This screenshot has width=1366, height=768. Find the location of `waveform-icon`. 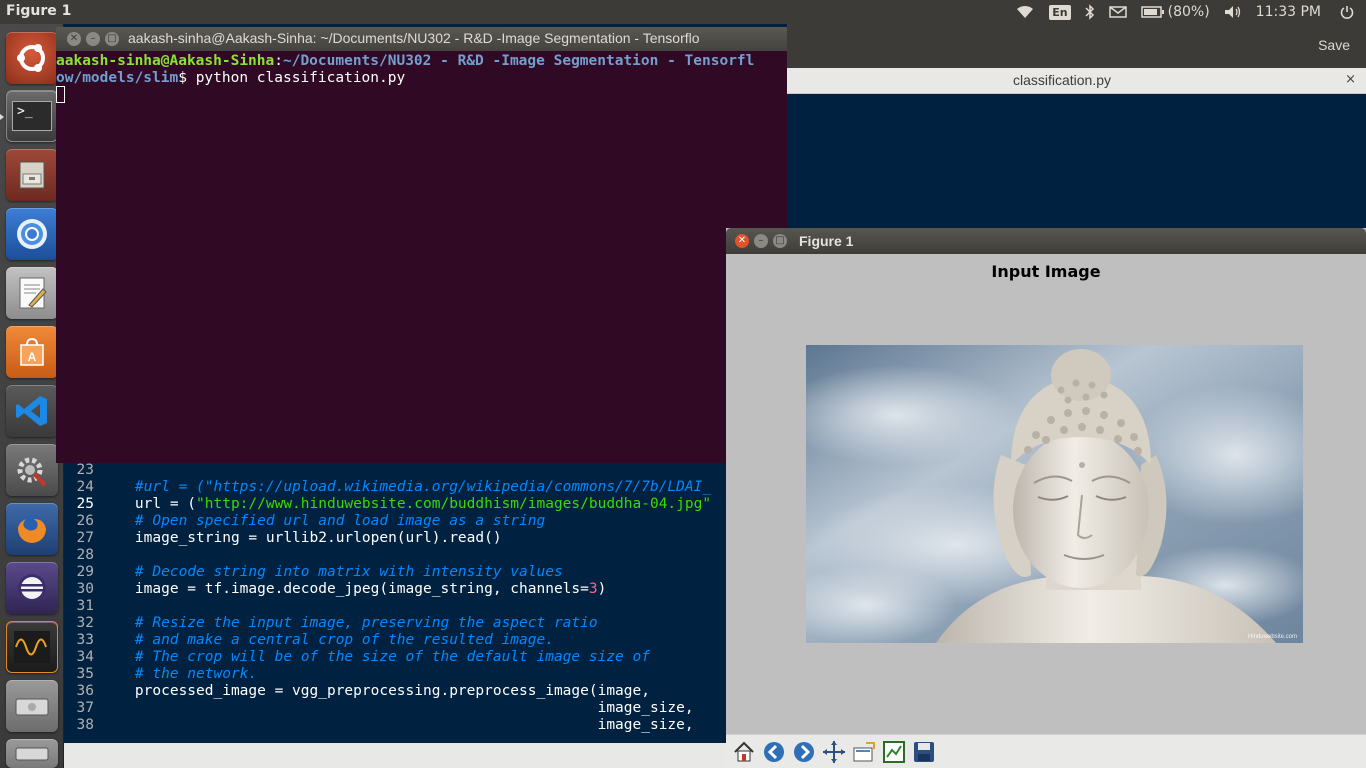

waveform-icon is located at coordinates (32, 647).